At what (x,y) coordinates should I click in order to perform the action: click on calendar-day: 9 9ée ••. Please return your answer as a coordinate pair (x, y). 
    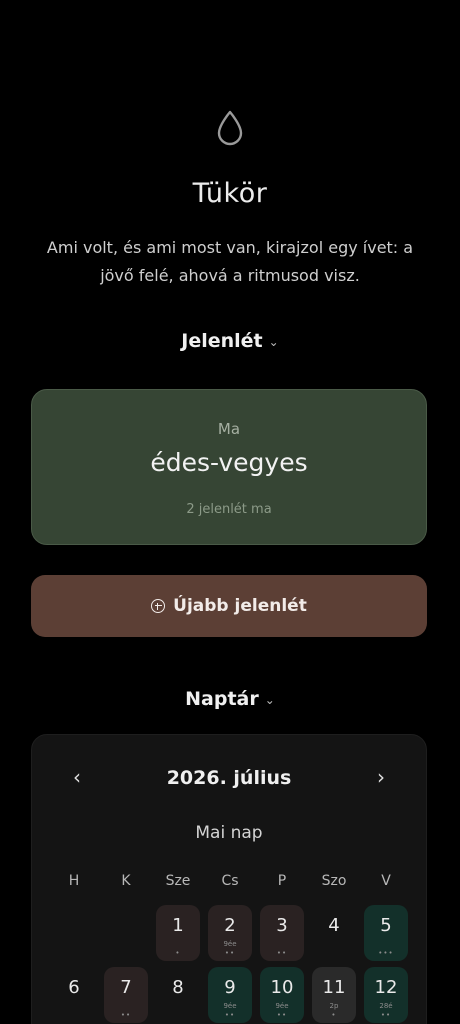
    Looking at the image, I should click on (230, 995).